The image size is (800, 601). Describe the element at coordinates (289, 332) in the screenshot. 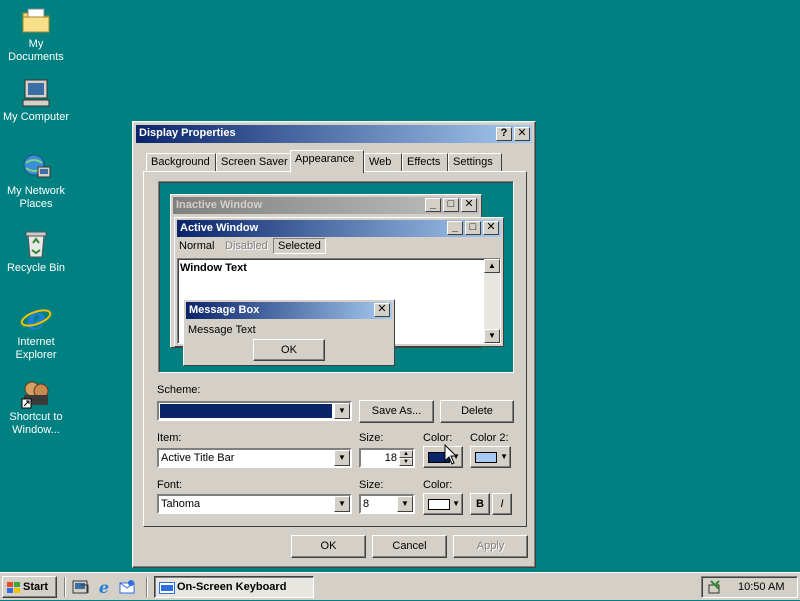

I see `preview-message-box: Message Box ✕ Message Text OK` at that location.